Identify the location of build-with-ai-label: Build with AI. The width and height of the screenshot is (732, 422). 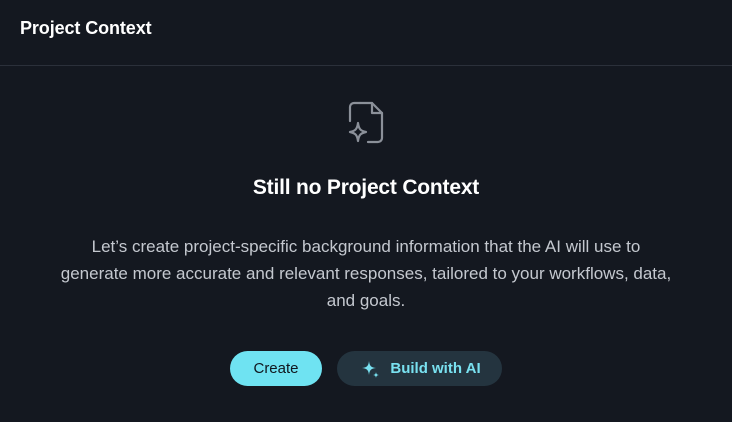
(435, 368).